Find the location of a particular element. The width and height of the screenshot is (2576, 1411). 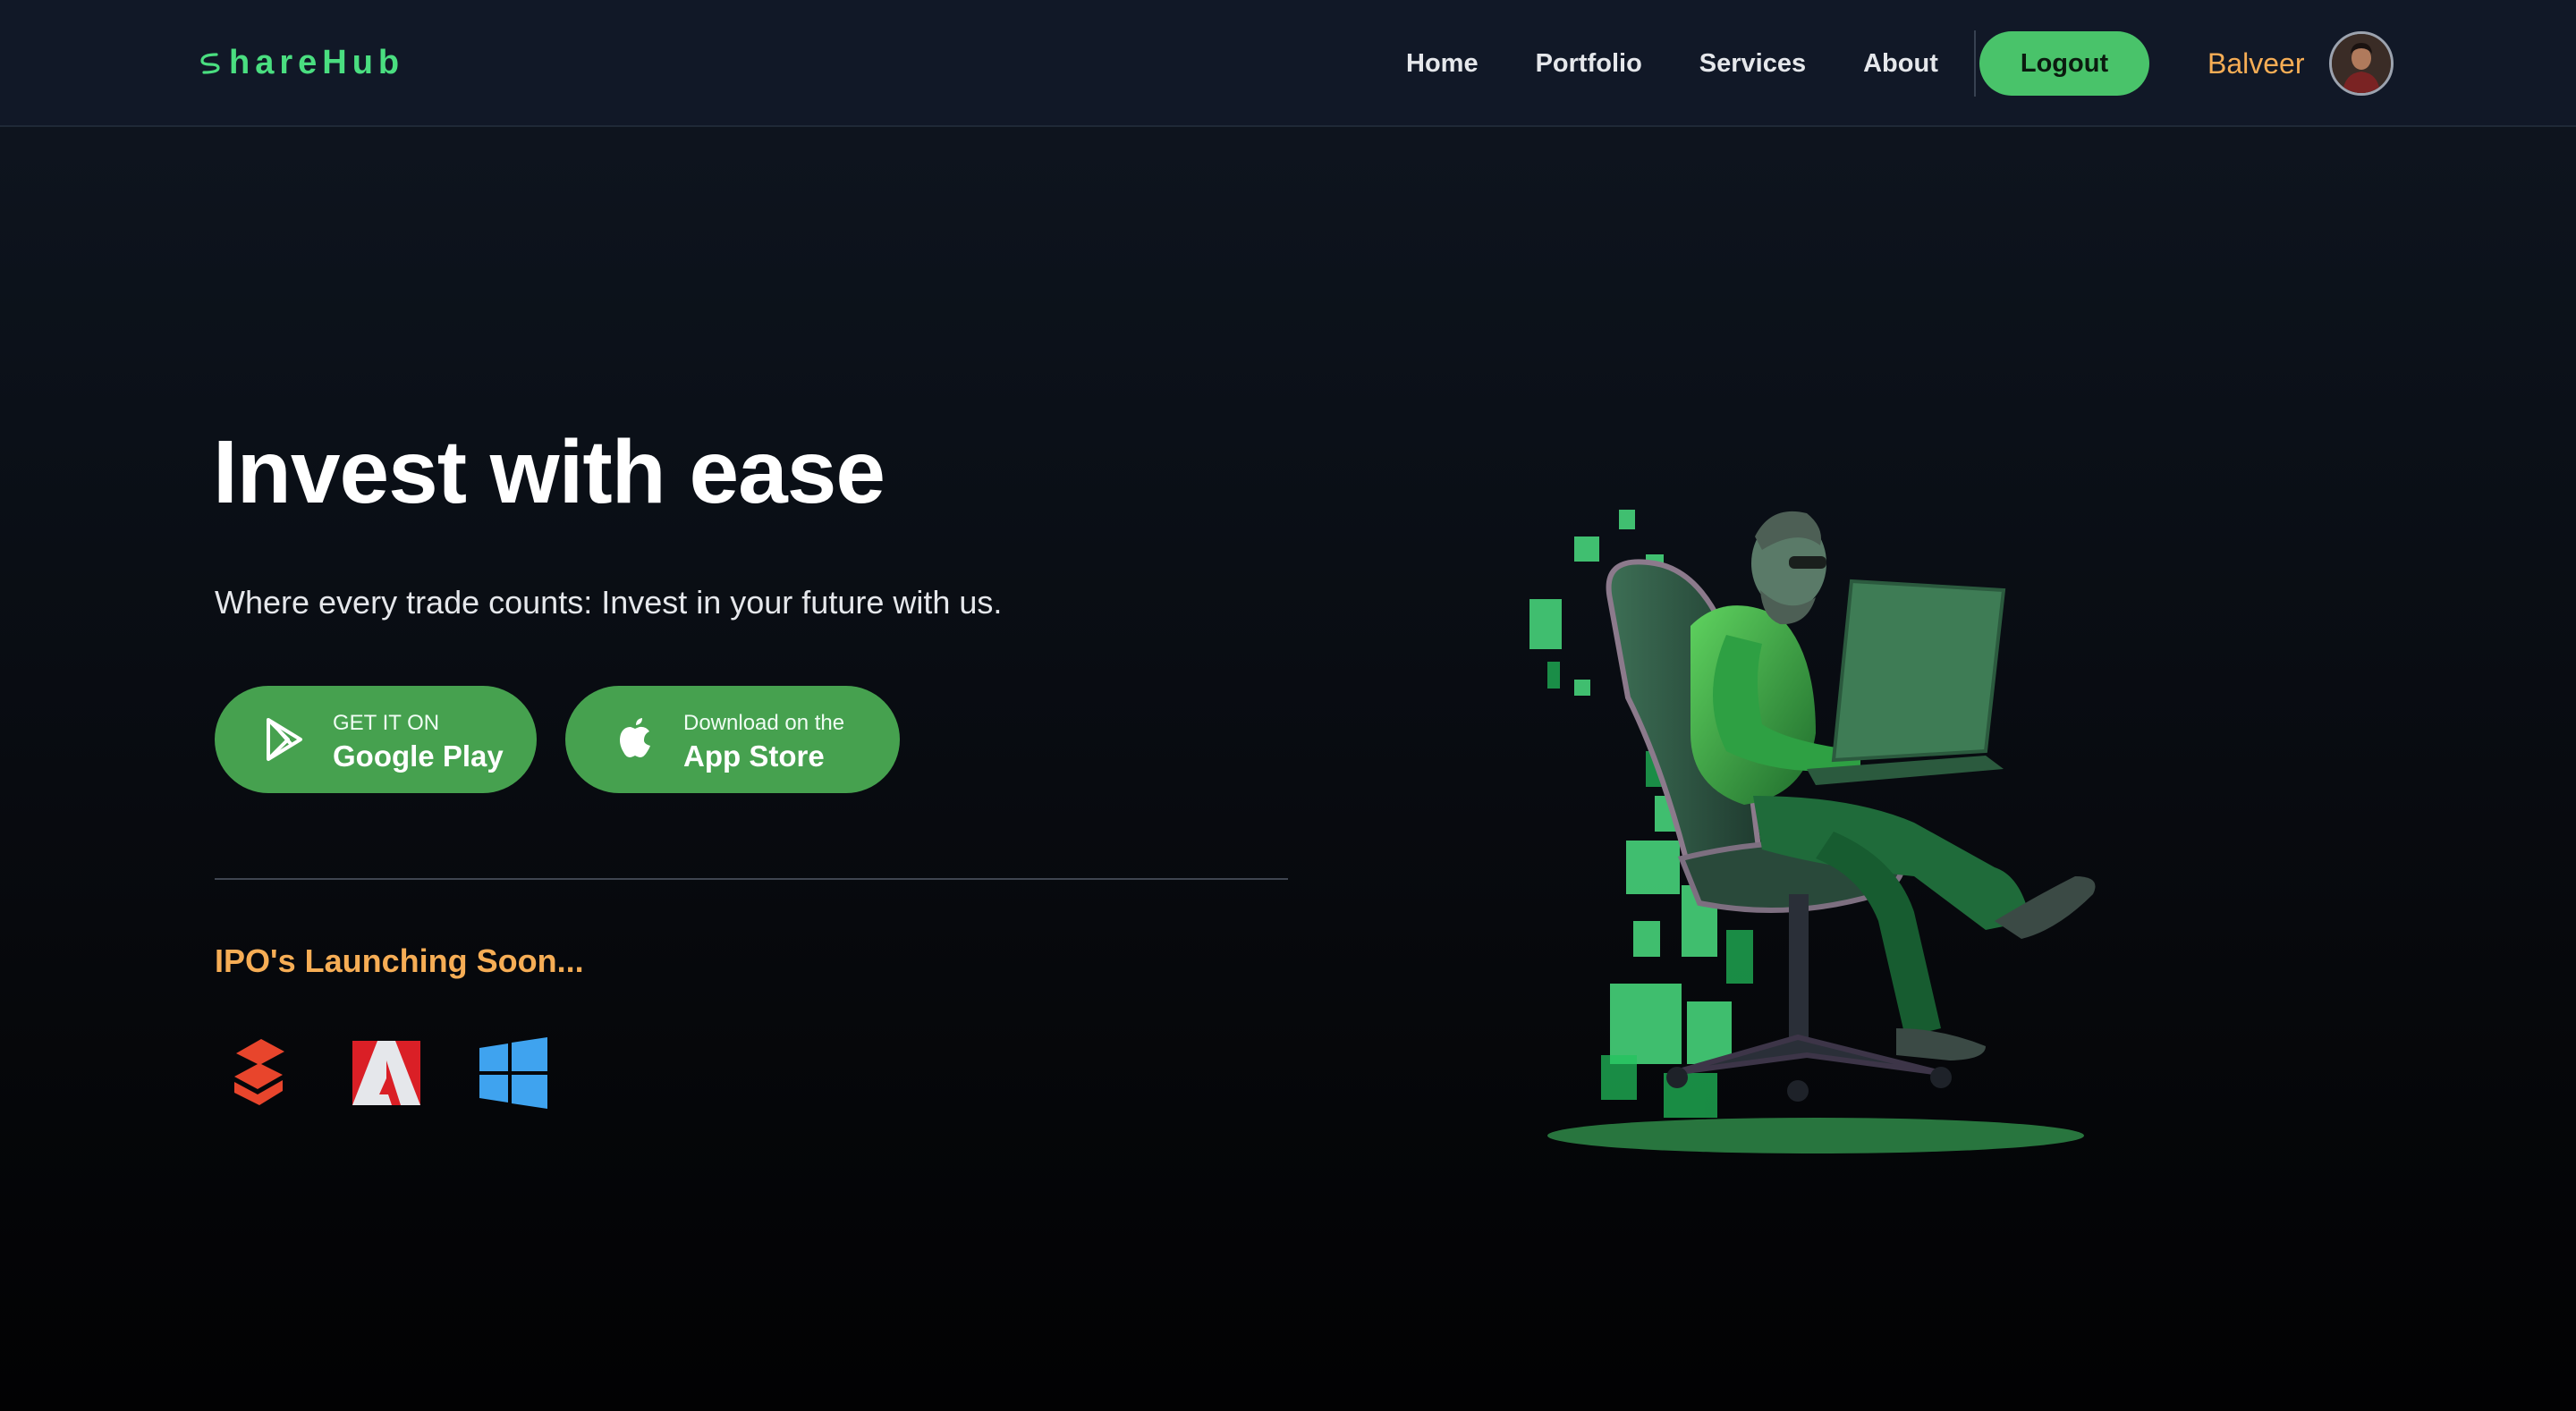

main-nav: Home Portfolio Services About is located at coordinates (1676, 64).